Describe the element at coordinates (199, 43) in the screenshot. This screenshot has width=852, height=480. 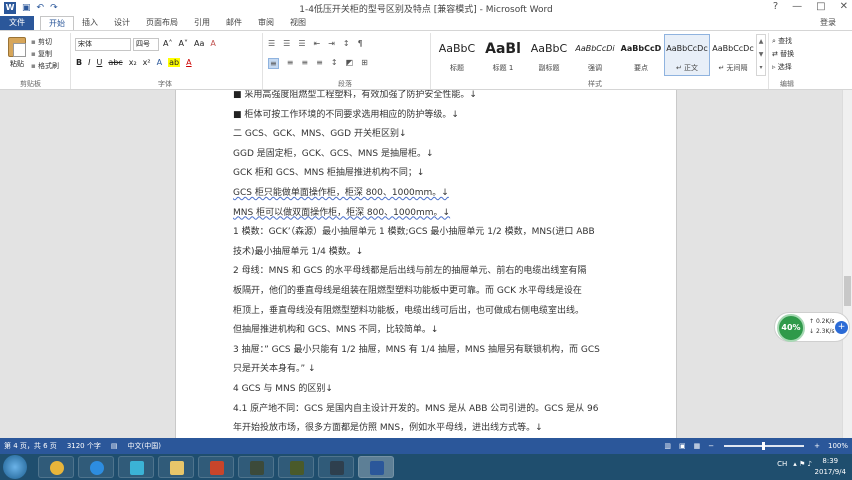
I see `change-case-button: Aa` at that location.